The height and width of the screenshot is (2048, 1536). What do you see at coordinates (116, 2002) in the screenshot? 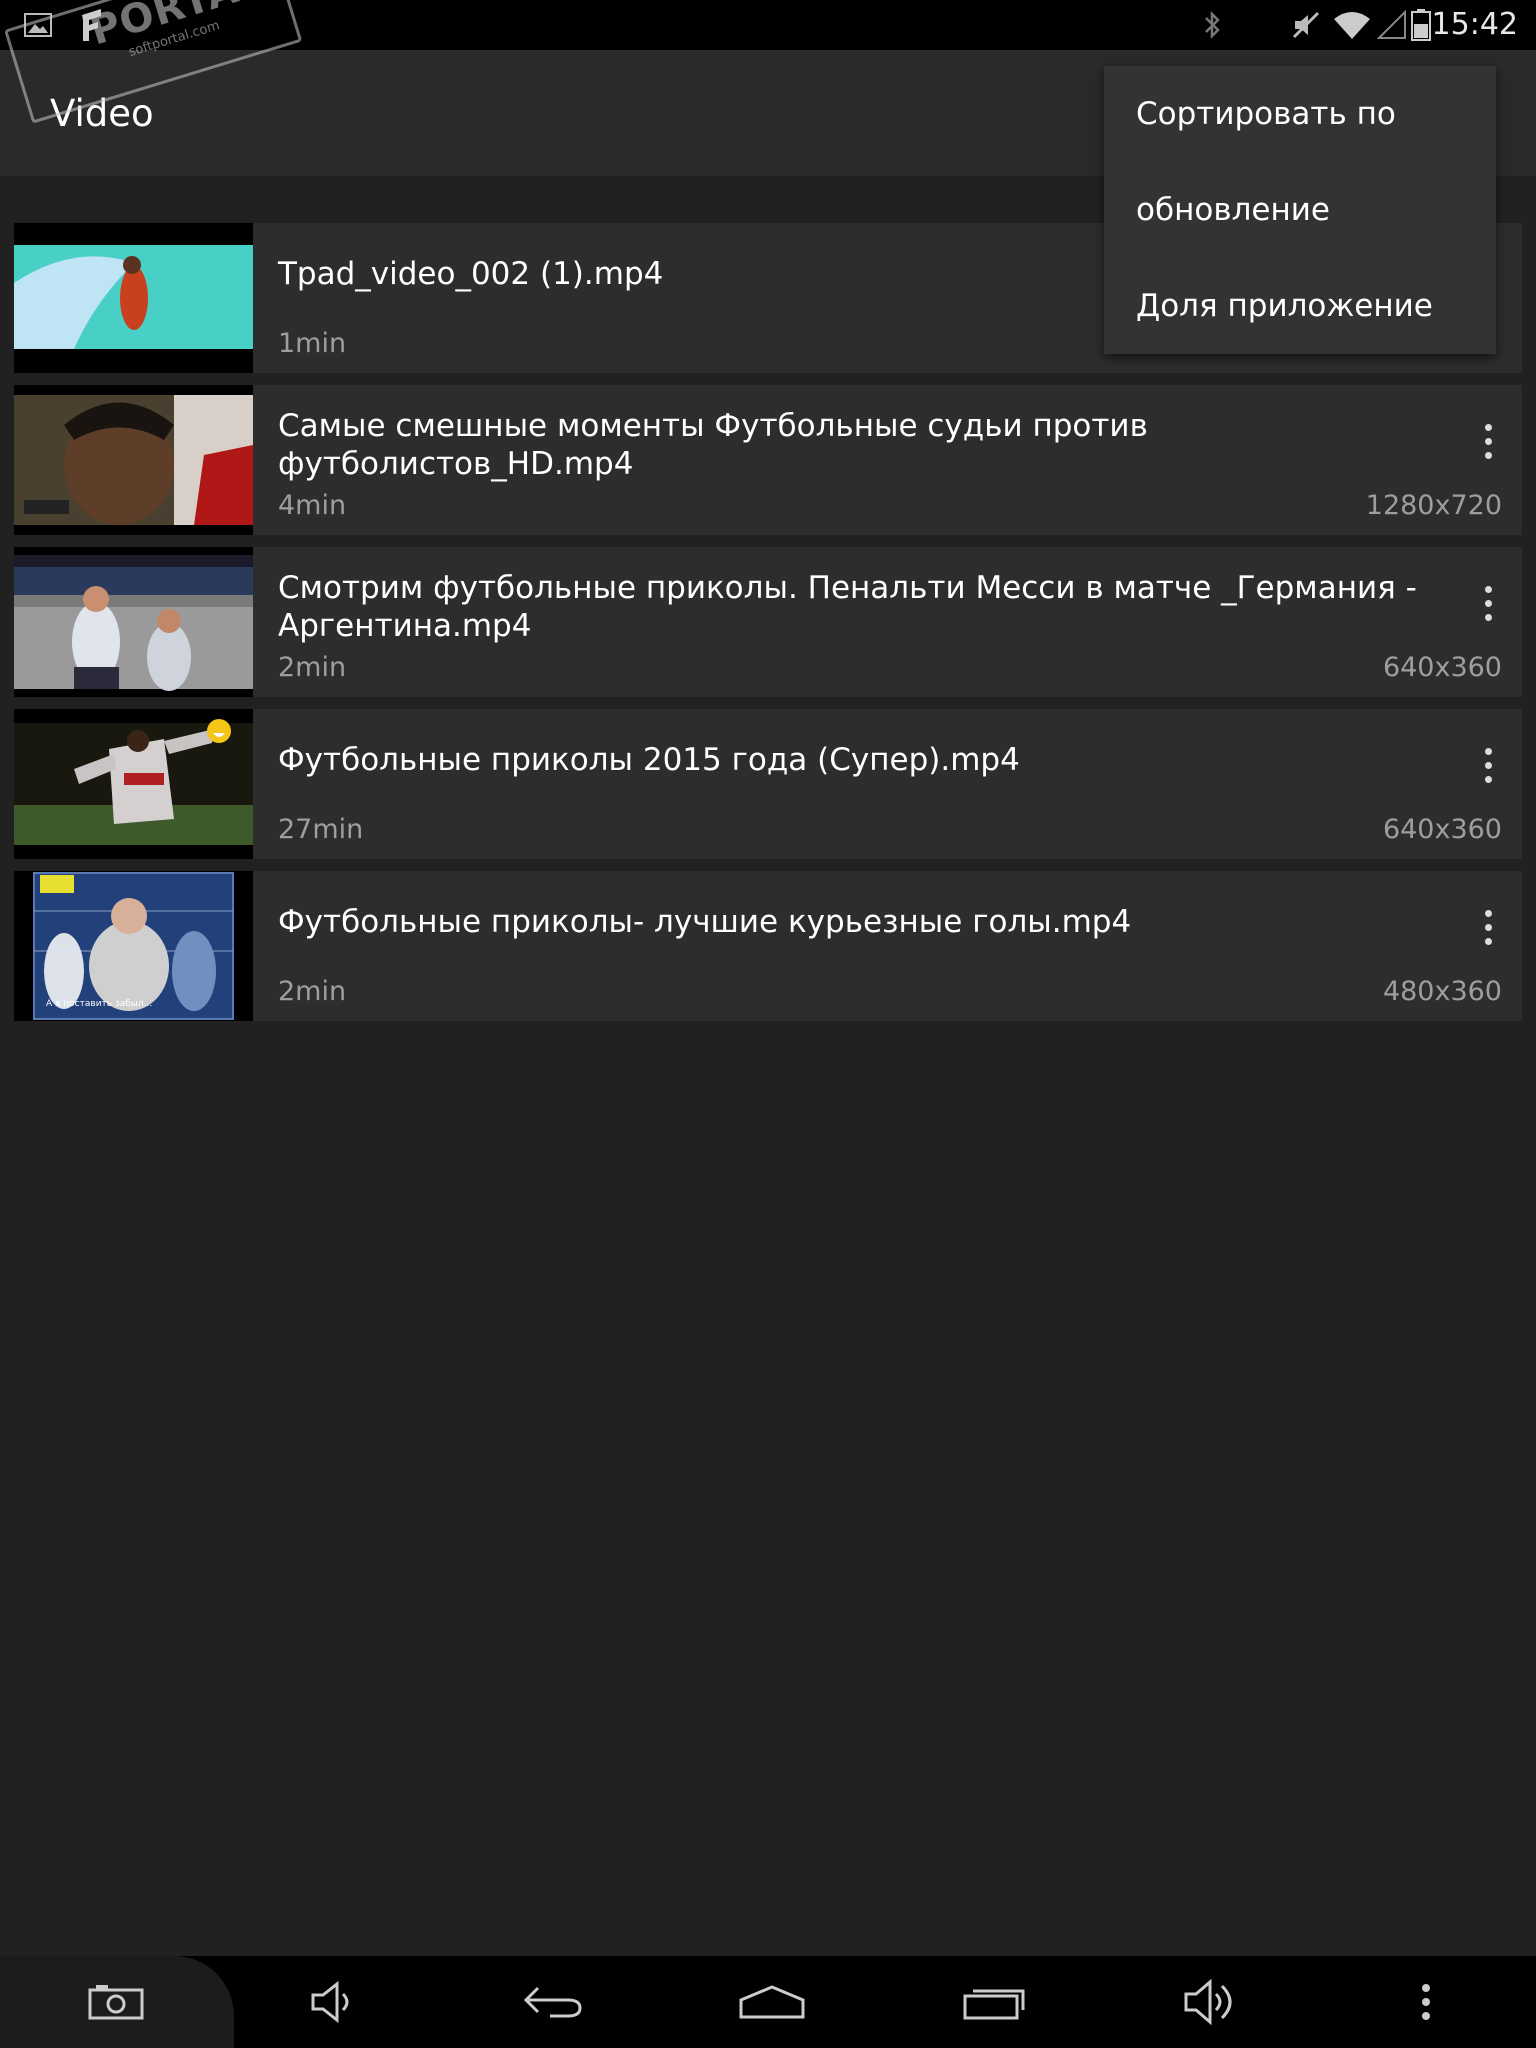
I see `screenshot-icon` at bounding box center [116, 2002].